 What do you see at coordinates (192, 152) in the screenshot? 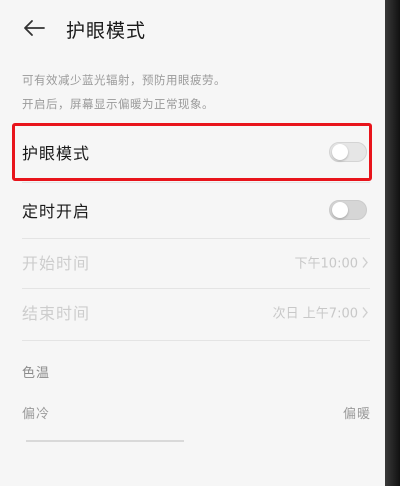
I see `eye-comfort-row: 护眼模式` at bounding box center [192, 152].